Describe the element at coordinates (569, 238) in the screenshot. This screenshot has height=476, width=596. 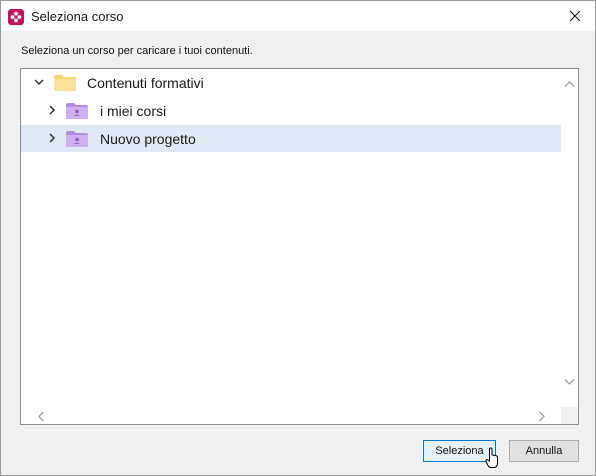
I see `vertical-scrollbar` at that location.